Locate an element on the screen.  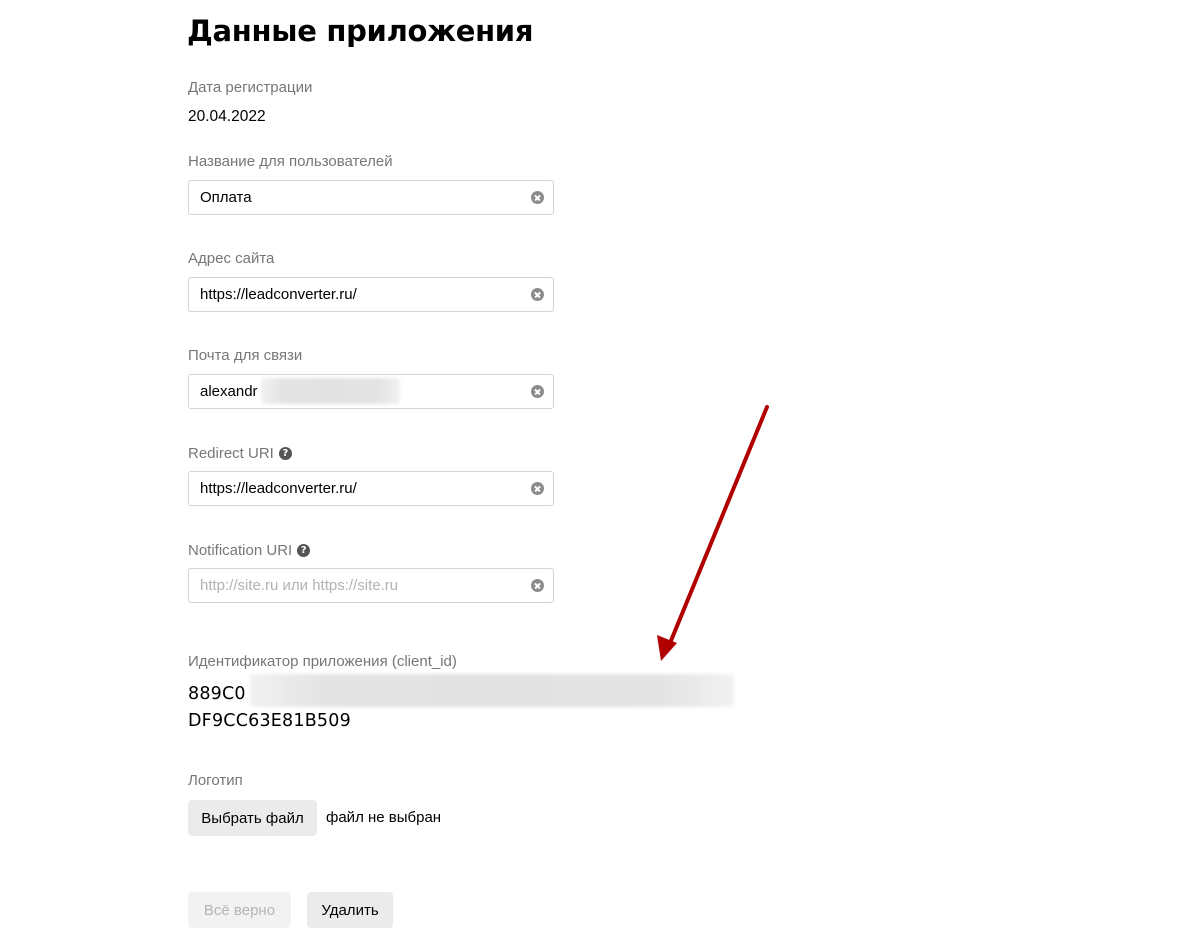
site-address-input is located at coordinates (360, 294).